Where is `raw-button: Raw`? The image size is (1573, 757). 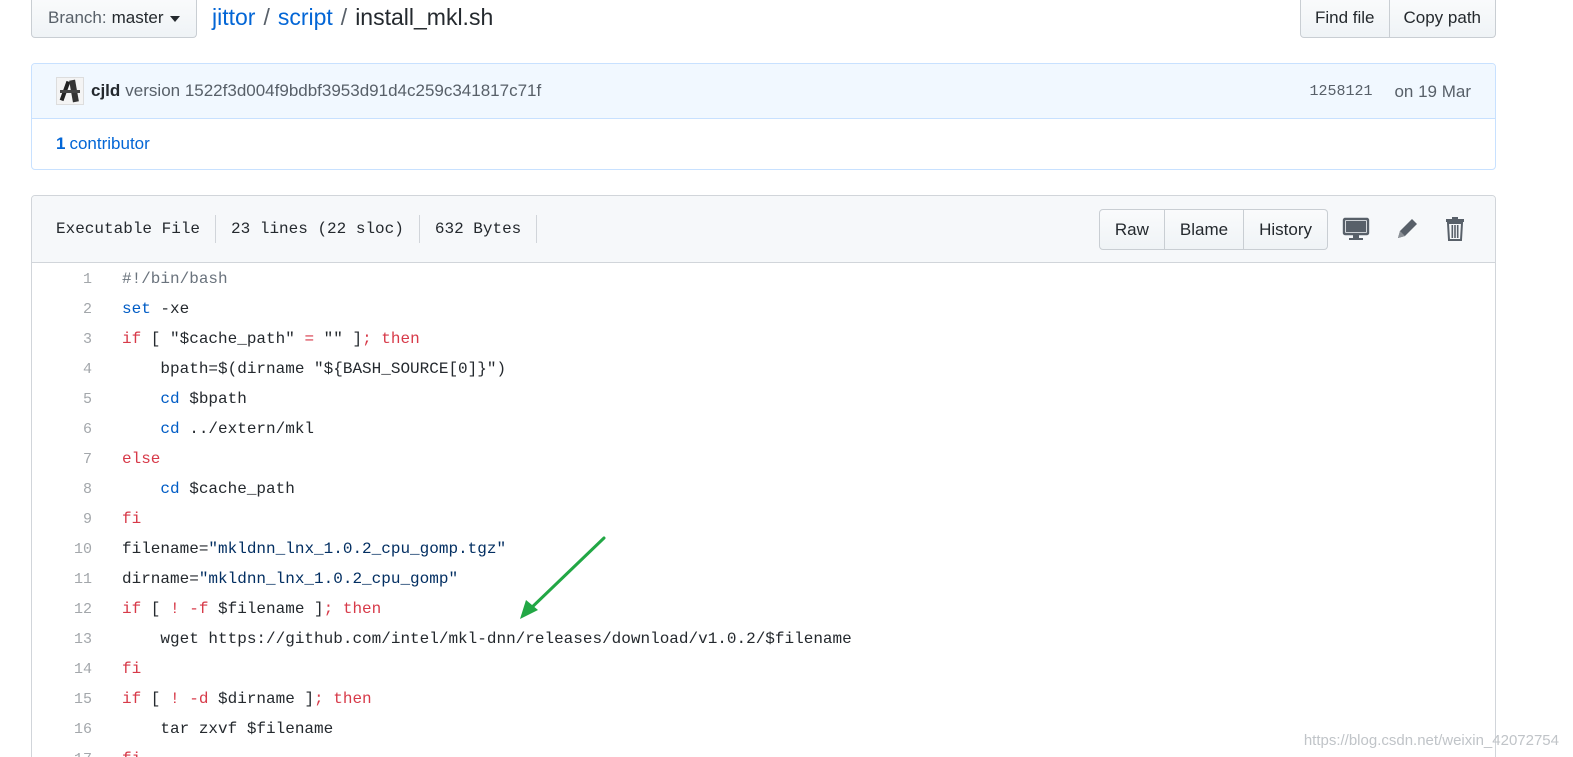 raw-button: Raw is located at coordinates (1131, 229).